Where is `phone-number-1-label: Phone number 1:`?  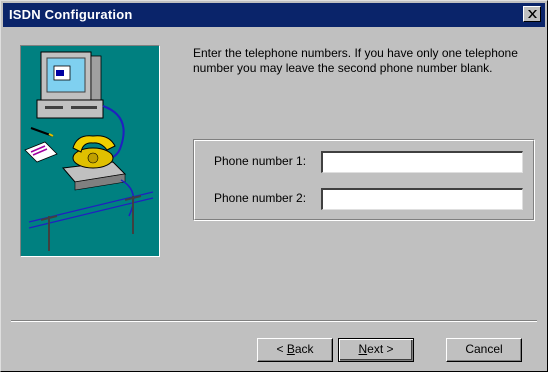
phone-number-1-label: Phone number 1: is located at coordinates (260, 161).